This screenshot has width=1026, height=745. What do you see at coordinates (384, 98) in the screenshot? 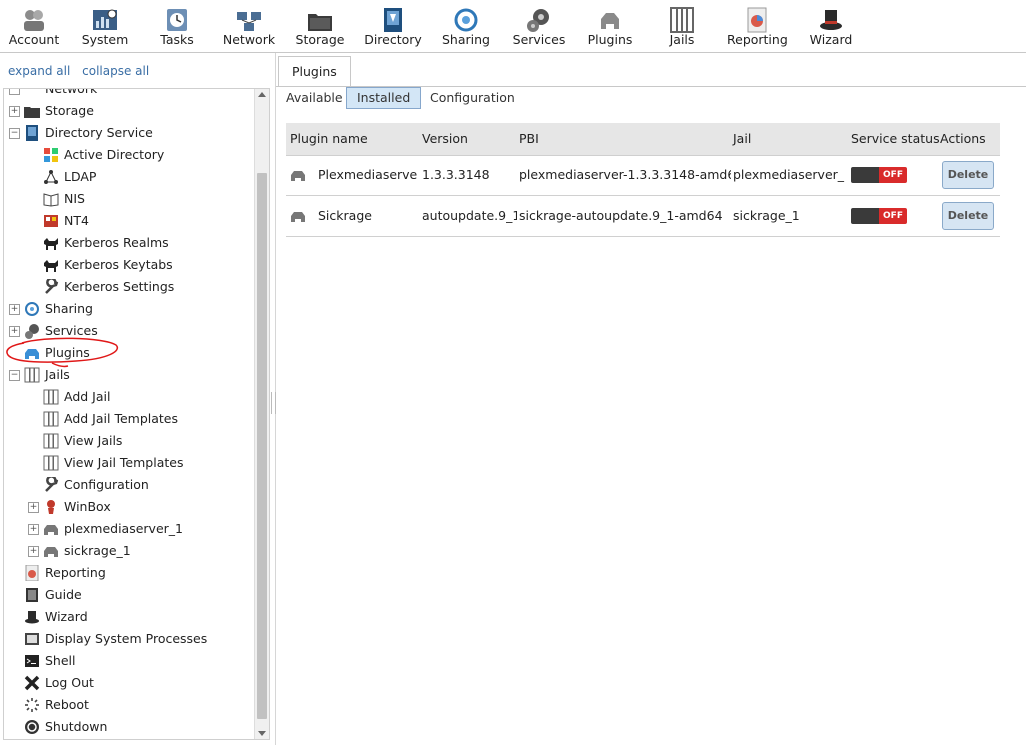
I see `subtab-installed: Installed` at bounding box center [384, 98].